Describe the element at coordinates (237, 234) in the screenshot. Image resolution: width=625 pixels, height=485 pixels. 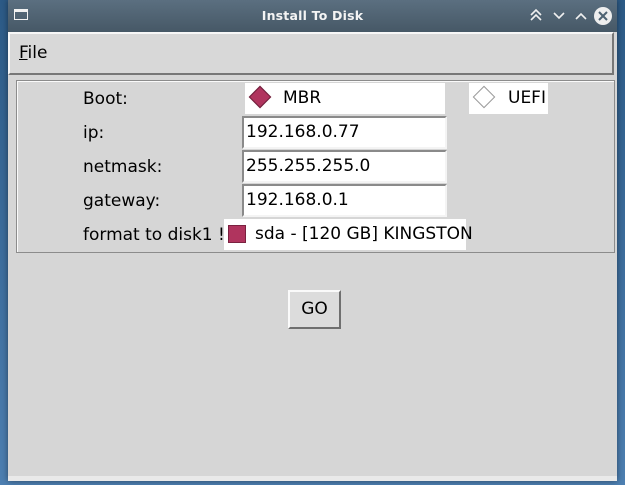
I see `checkbox-checked-indicator` at that location.